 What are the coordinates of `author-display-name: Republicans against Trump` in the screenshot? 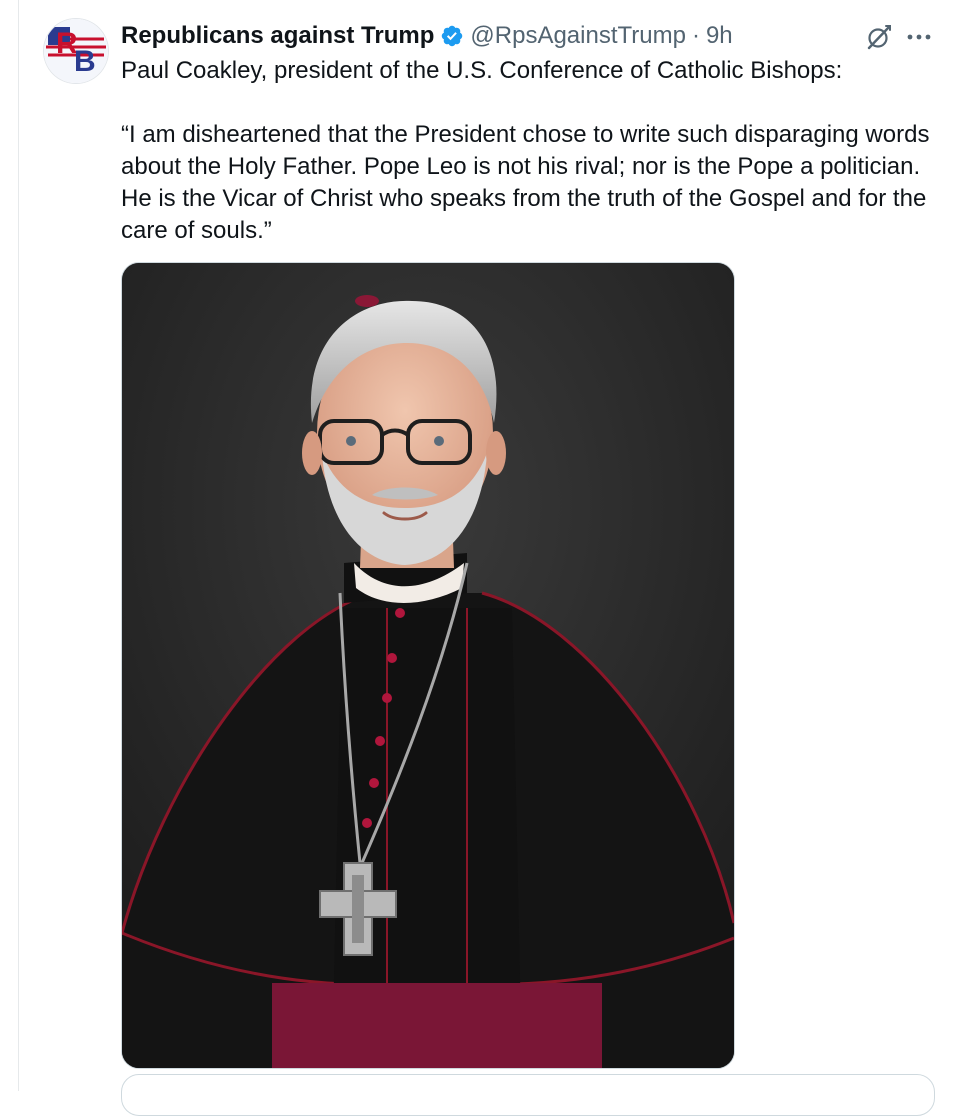 It's located at (277, 36).